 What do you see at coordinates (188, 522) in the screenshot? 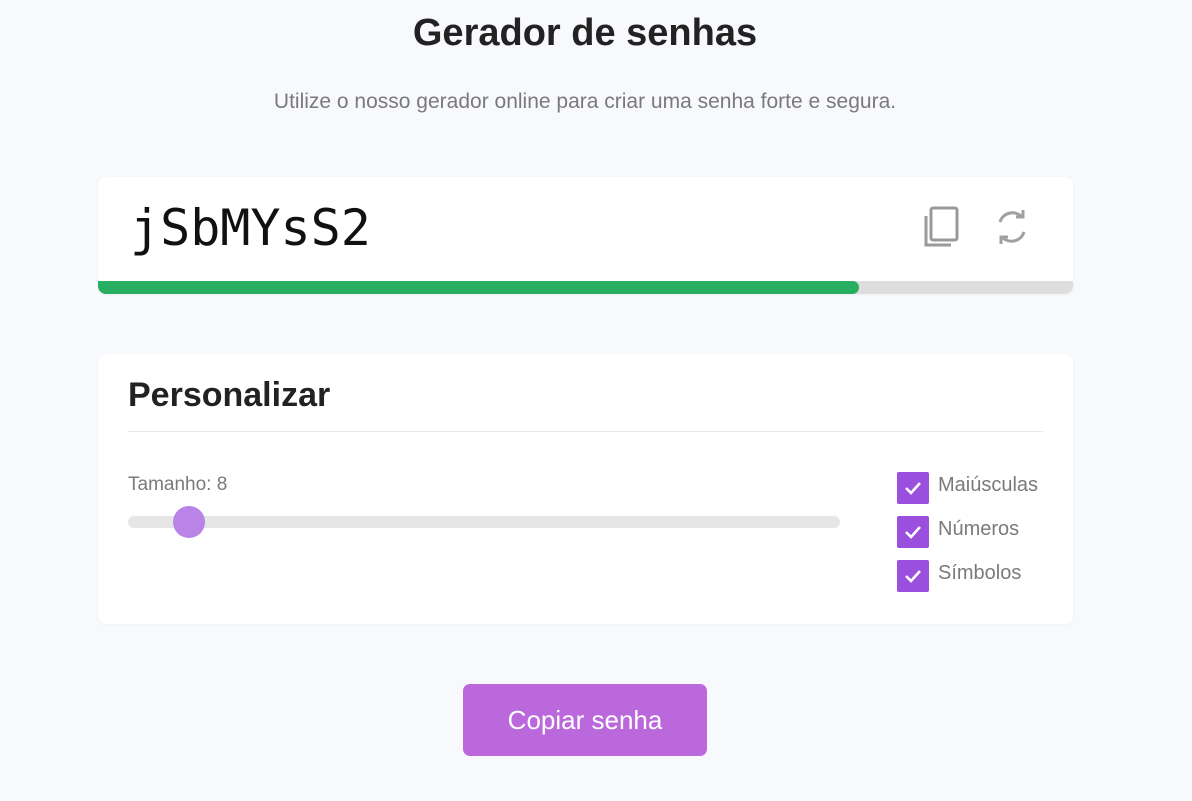
I see `length-slider-thumb` at bounding box center [188, 522].